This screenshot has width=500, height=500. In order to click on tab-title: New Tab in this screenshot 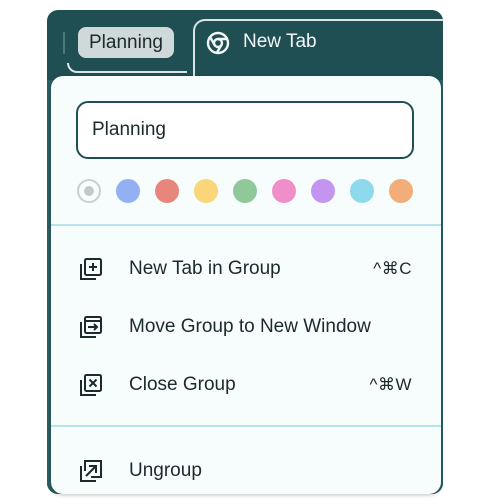, I will do `click(280, 41)`.